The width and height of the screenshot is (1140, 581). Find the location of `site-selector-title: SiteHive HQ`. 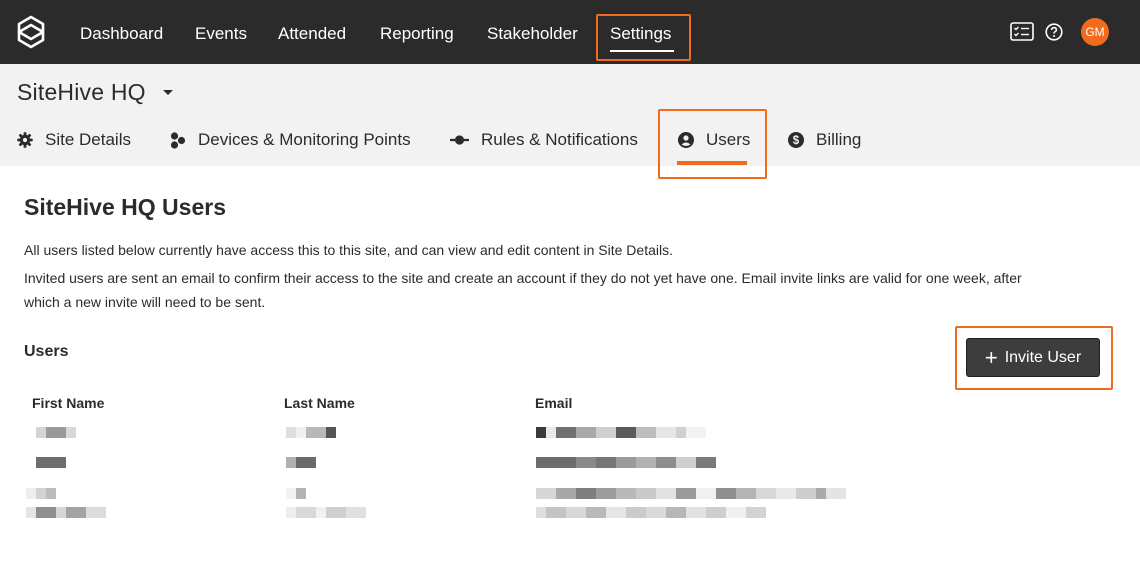

site-selector-title: SiteHive HQ is located at coordinates (81, 92).